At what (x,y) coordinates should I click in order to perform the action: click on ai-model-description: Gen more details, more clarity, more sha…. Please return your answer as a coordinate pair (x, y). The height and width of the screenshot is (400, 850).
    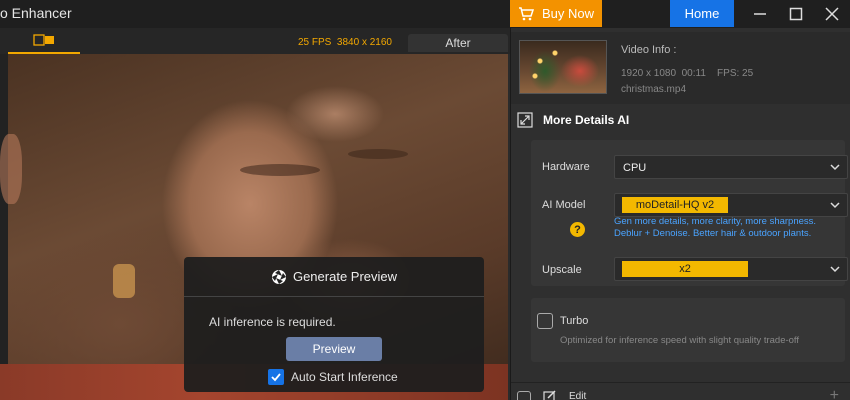
    Looking at the image, I should click on (715, 227).